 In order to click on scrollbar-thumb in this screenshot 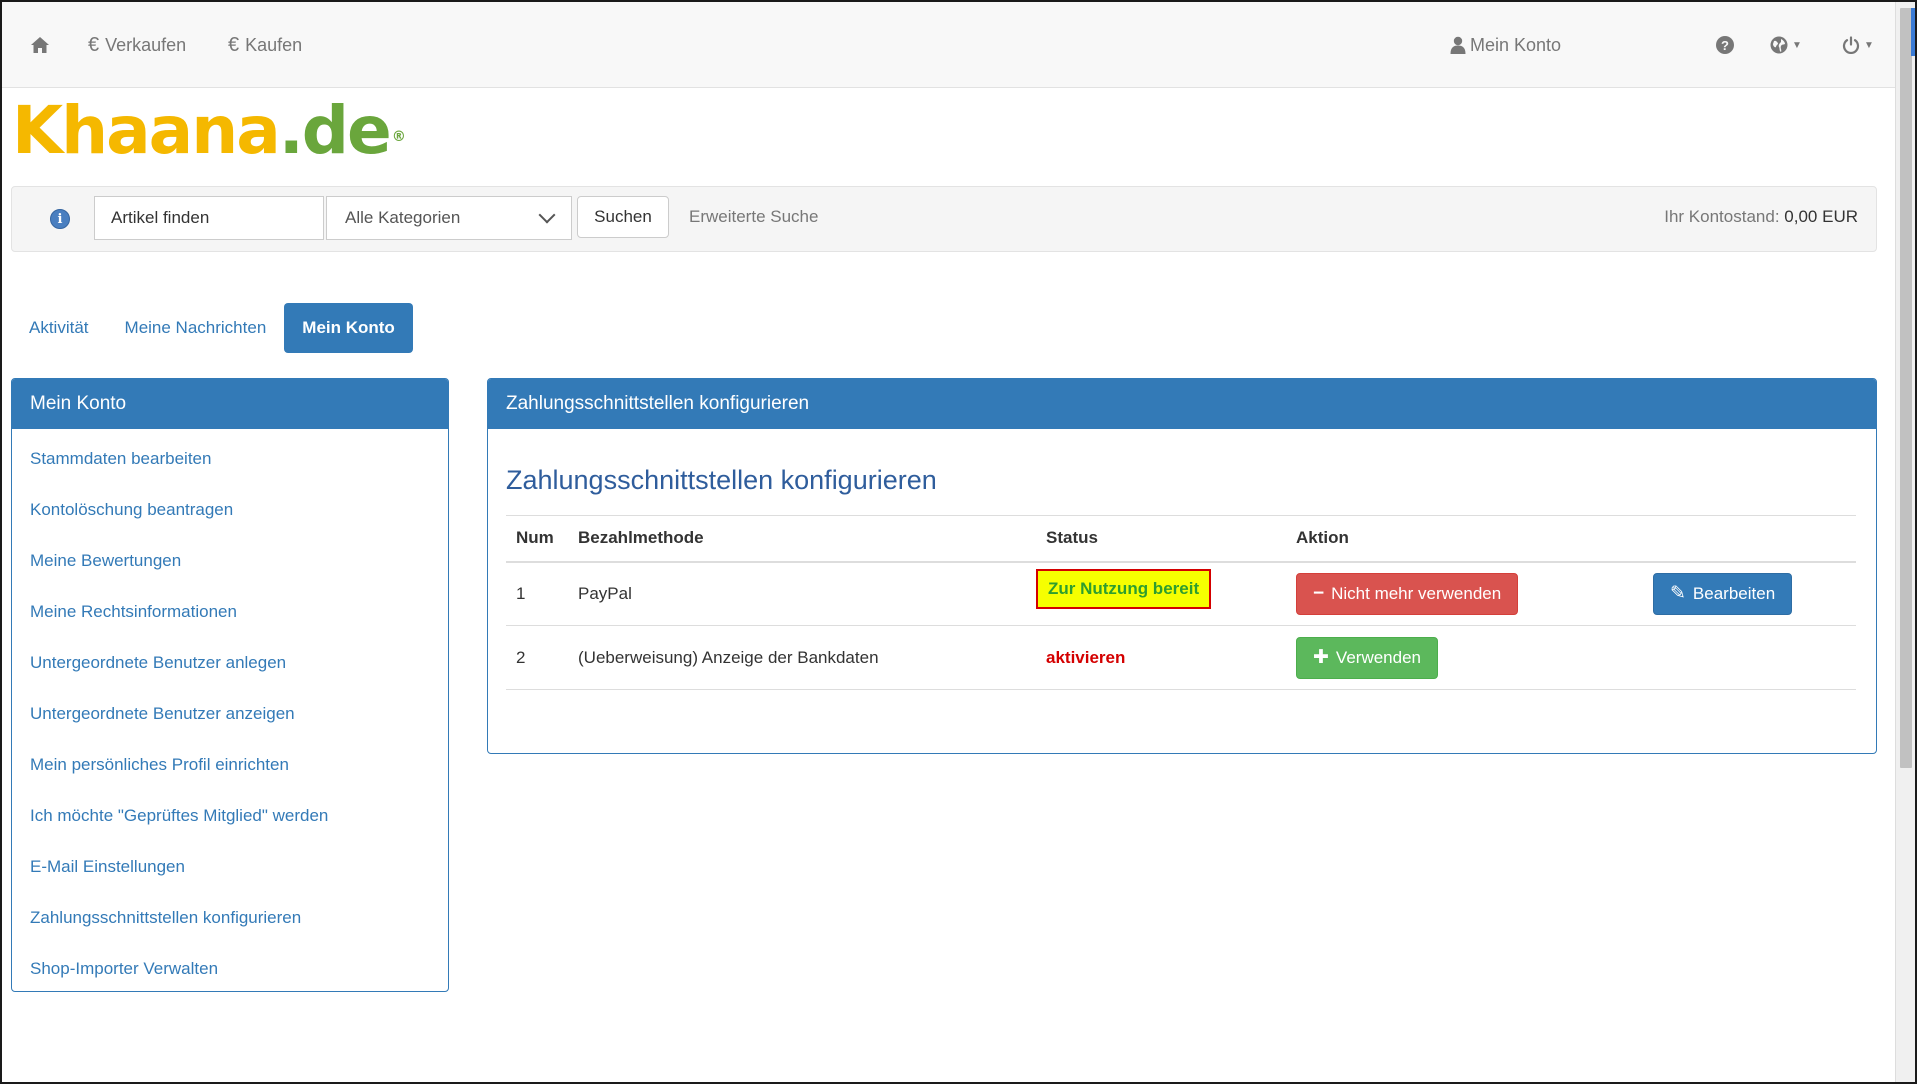, I will do `click(1906, 388)`.